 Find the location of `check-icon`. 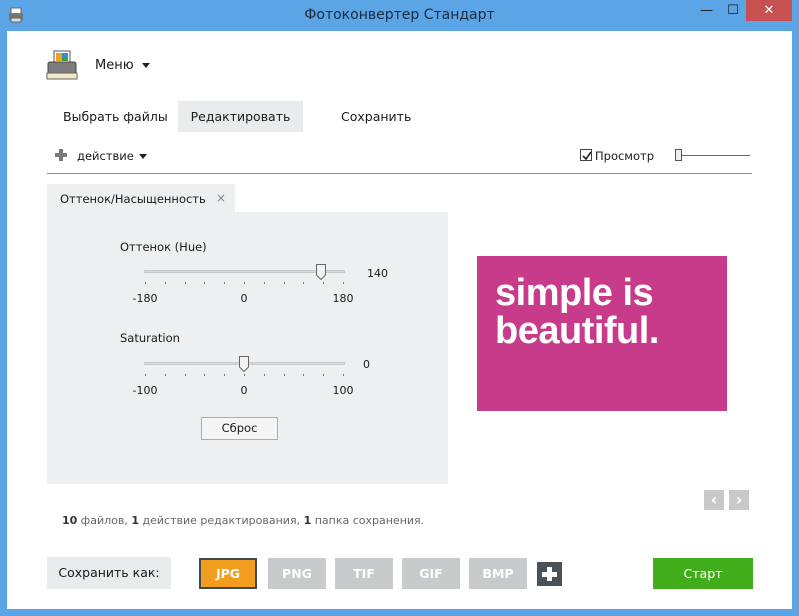

check-icon is located at coordinates (587, 156).